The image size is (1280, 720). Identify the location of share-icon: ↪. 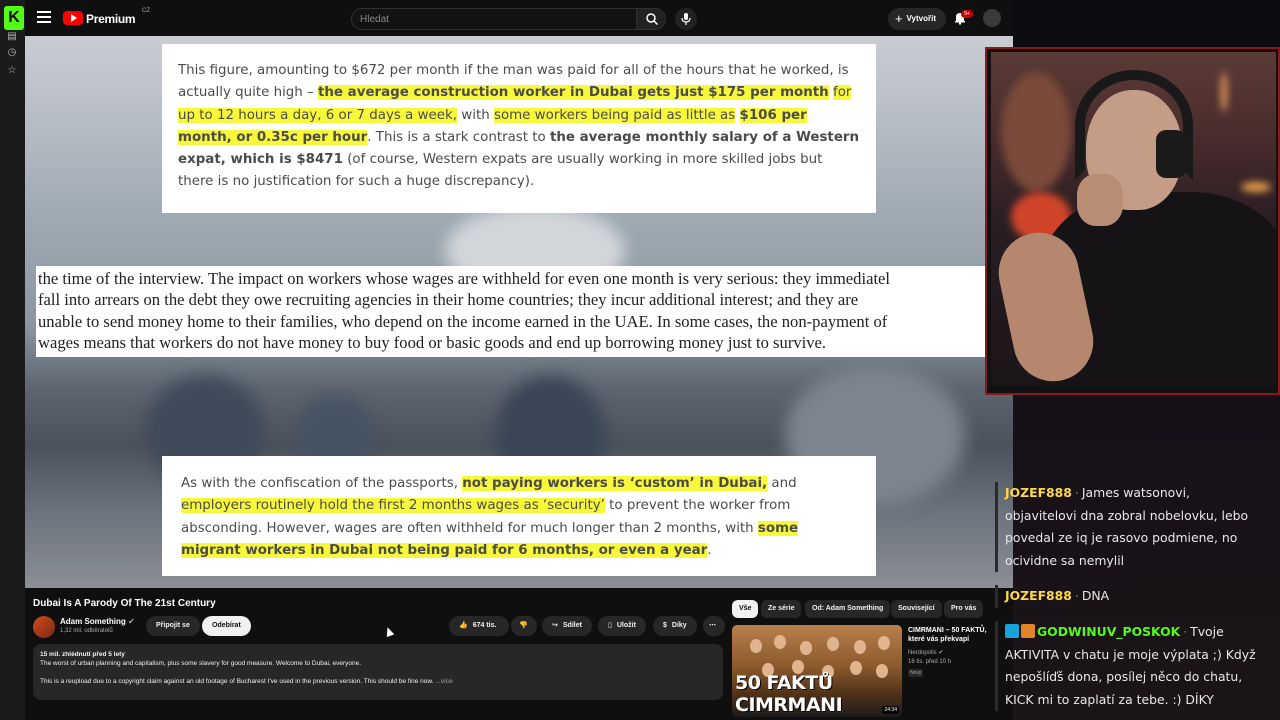
(555, 625).